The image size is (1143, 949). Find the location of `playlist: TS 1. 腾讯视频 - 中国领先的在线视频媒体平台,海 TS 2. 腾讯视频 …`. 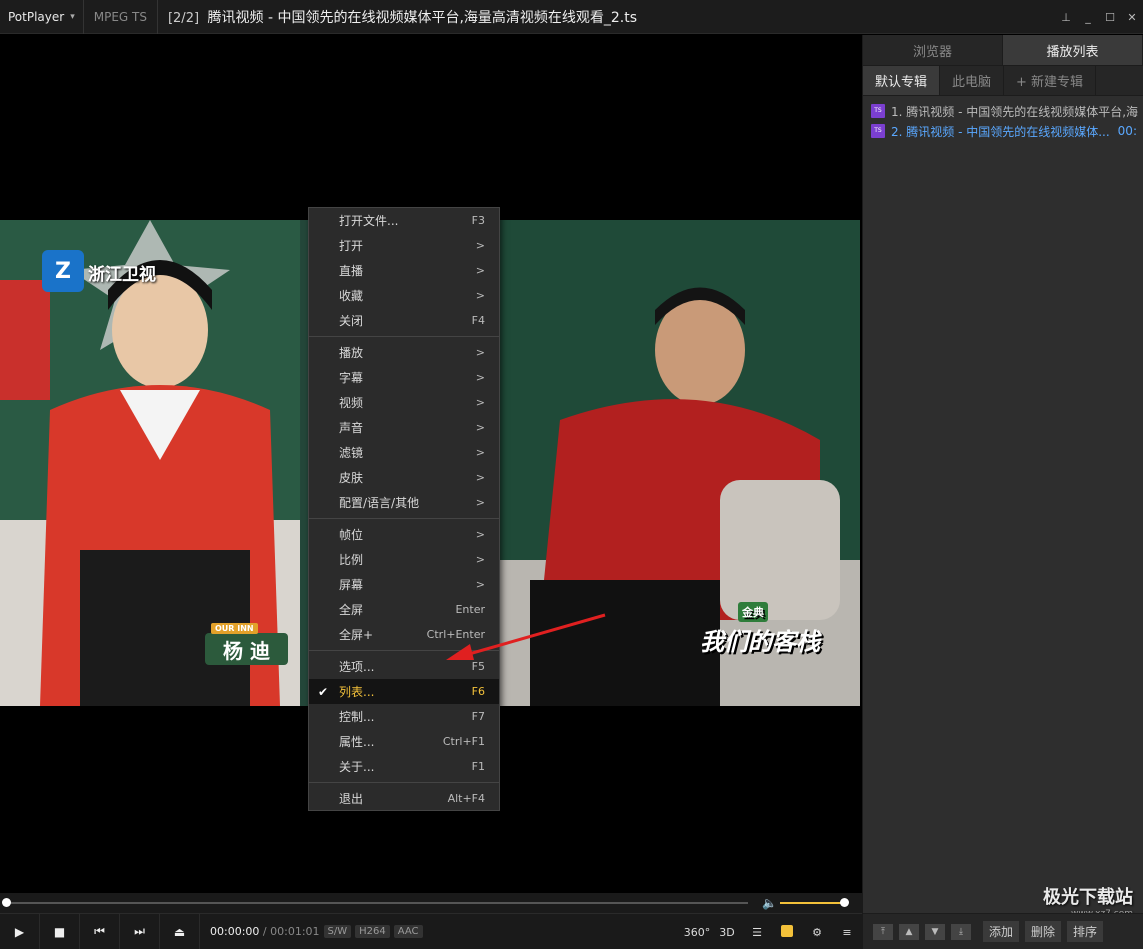

playlist: TS 1. 腾讯视频 - 中国领先的在线视频媒体平台,海 TS 2. 腾讯视频 … is located at coordinates (1003, 118).